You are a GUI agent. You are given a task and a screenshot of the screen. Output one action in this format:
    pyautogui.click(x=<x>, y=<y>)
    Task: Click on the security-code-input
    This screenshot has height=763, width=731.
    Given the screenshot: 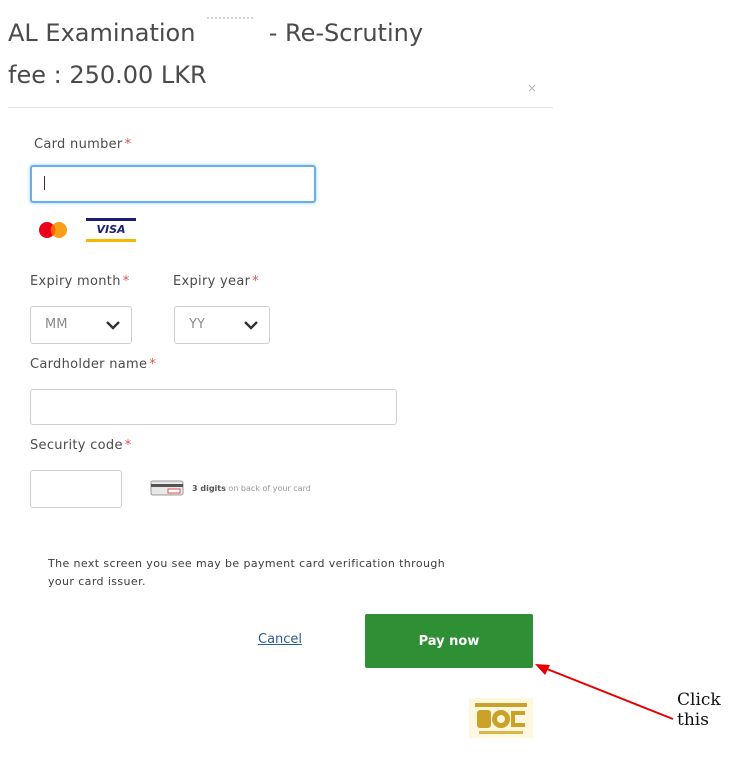 What is the action you would take?
    pyautogui.click(x=76, y=489)
    